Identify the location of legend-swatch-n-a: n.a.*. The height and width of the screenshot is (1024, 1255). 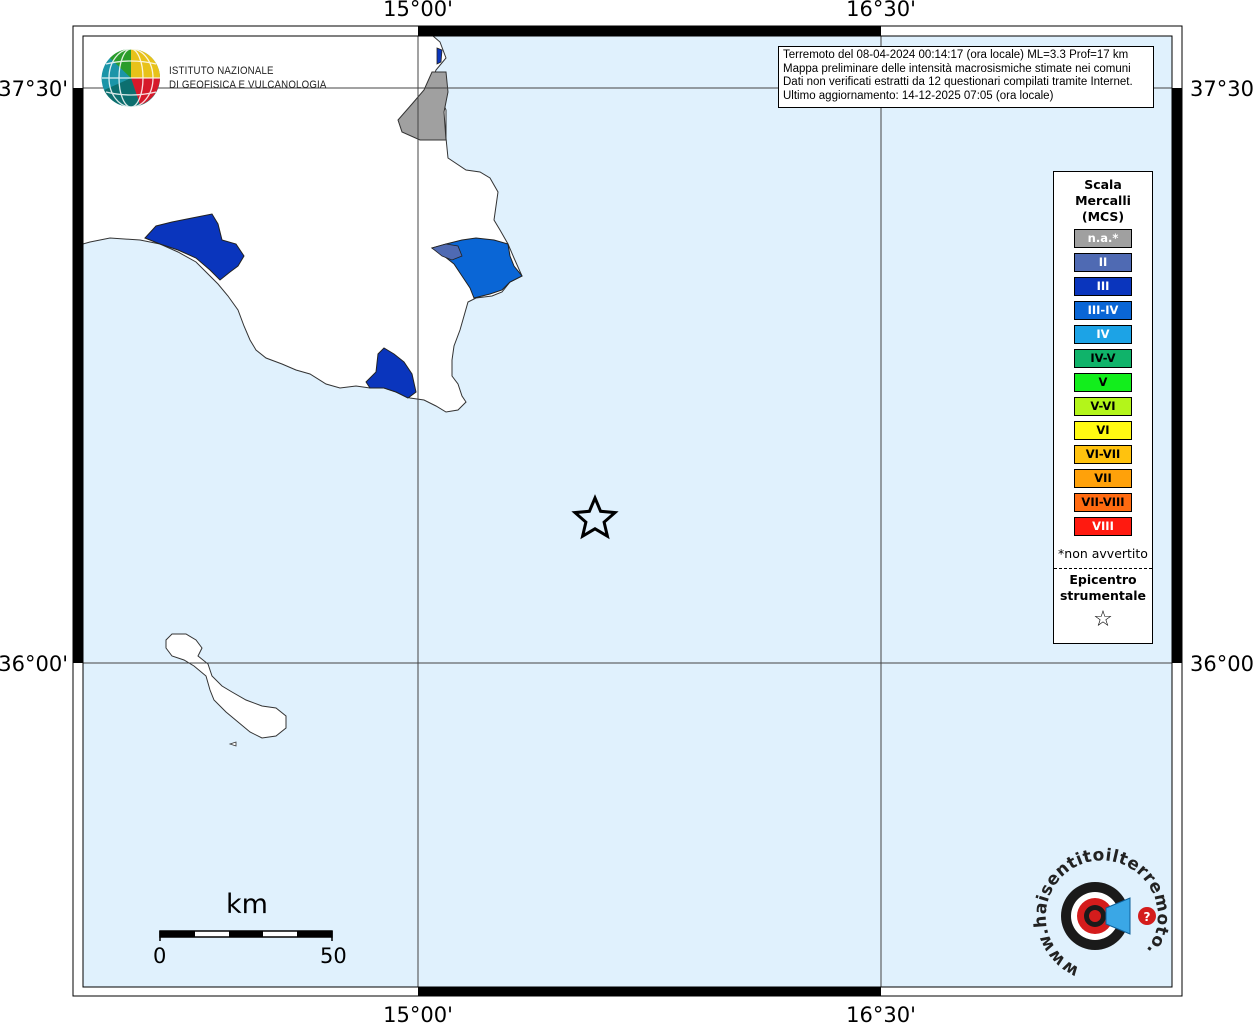
(1103, 238).